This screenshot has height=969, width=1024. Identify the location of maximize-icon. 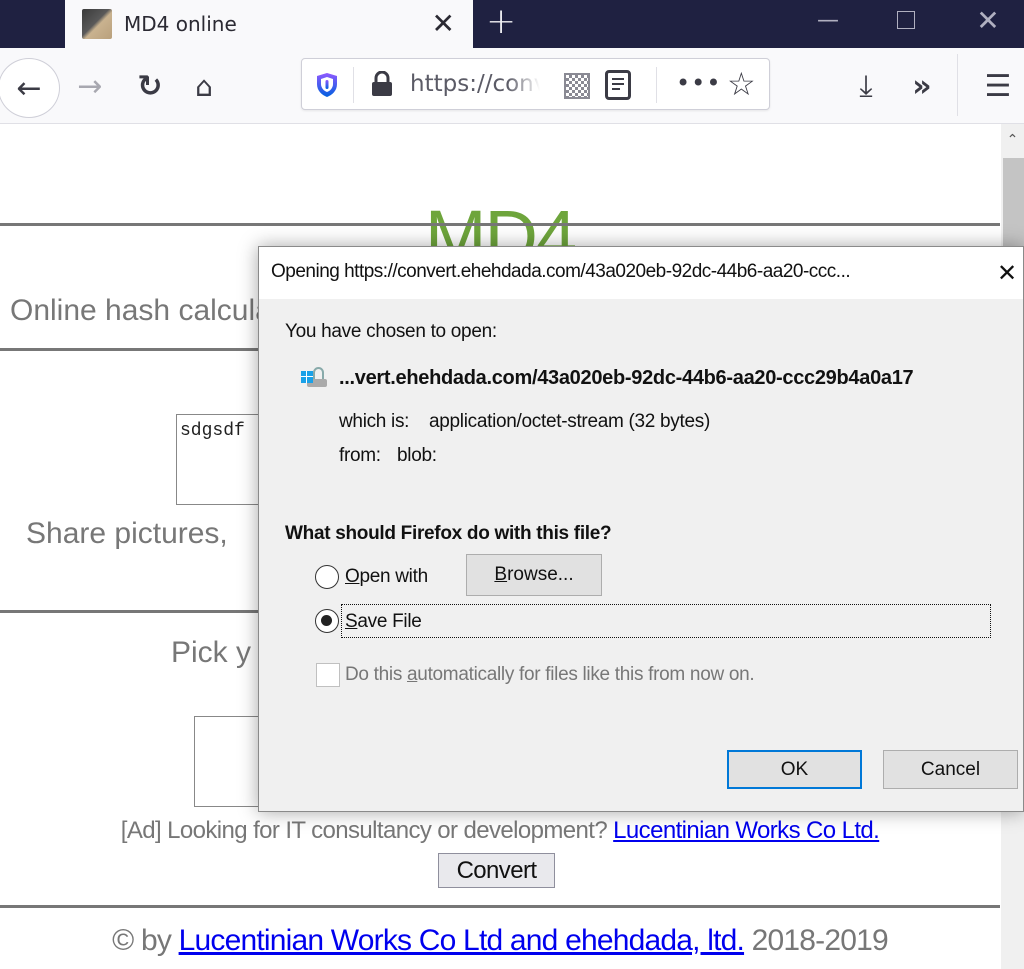
(906, 20).